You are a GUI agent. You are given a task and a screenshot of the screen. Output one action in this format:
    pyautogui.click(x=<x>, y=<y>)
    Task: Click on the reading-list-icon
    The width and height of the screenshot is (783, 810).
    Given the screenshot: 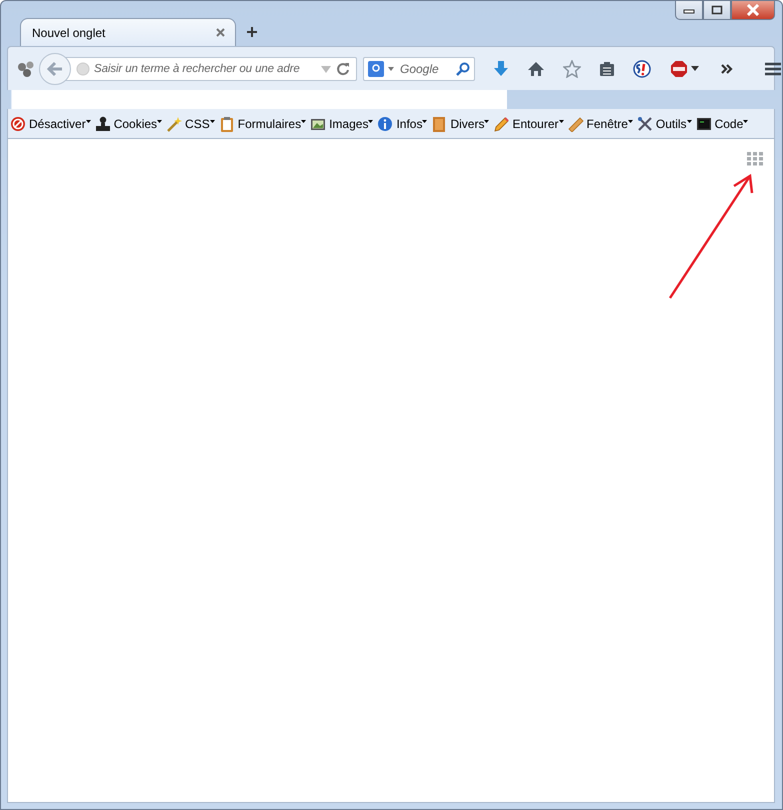 What is the action you would take?
    pyautogui.click(x=607, y=68)
    